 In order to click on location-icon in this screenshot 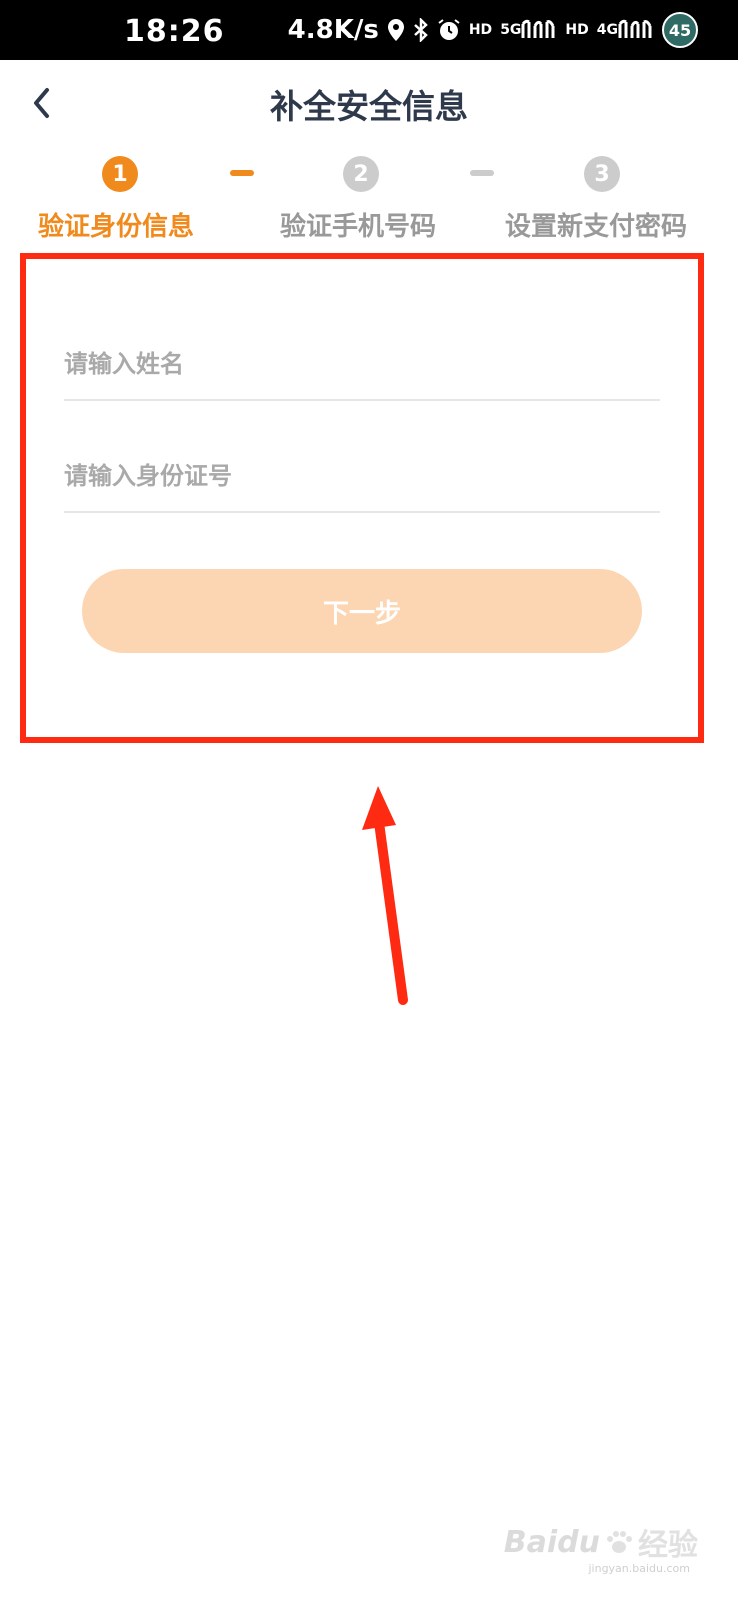, I will do `click(396, 30)`.